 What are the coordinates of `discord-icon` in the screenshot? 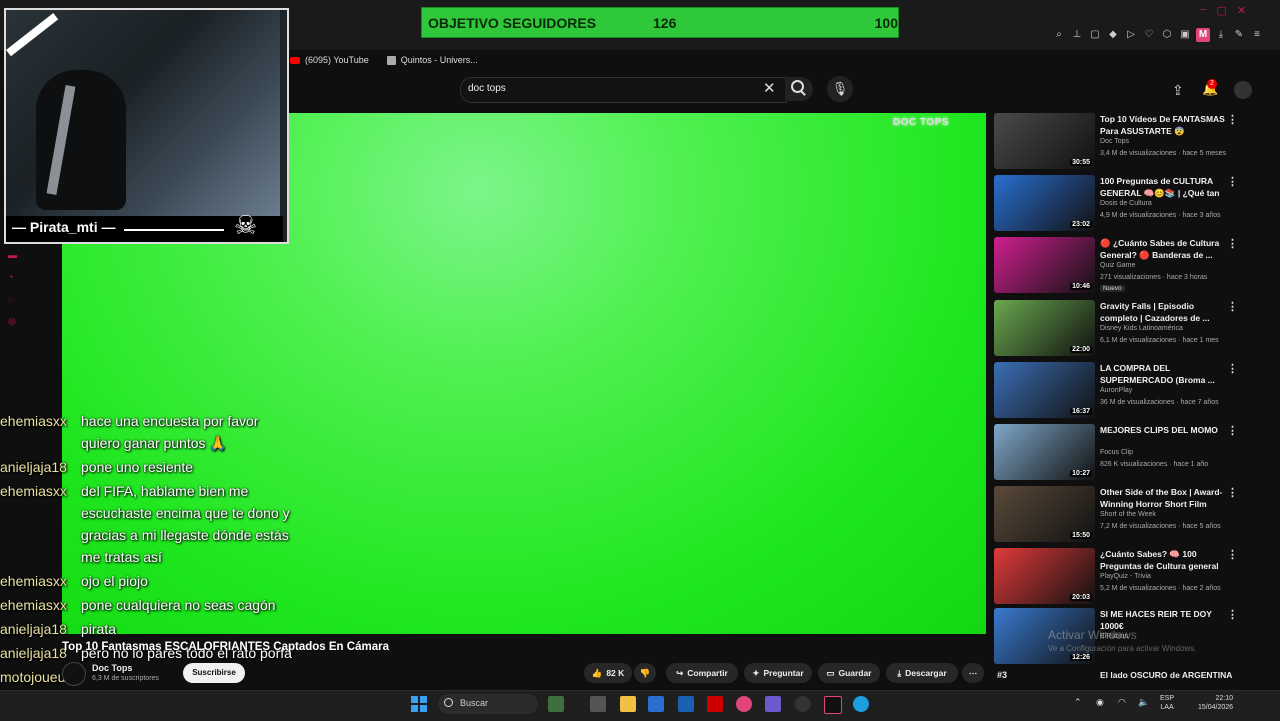 It's located at (773, 704).